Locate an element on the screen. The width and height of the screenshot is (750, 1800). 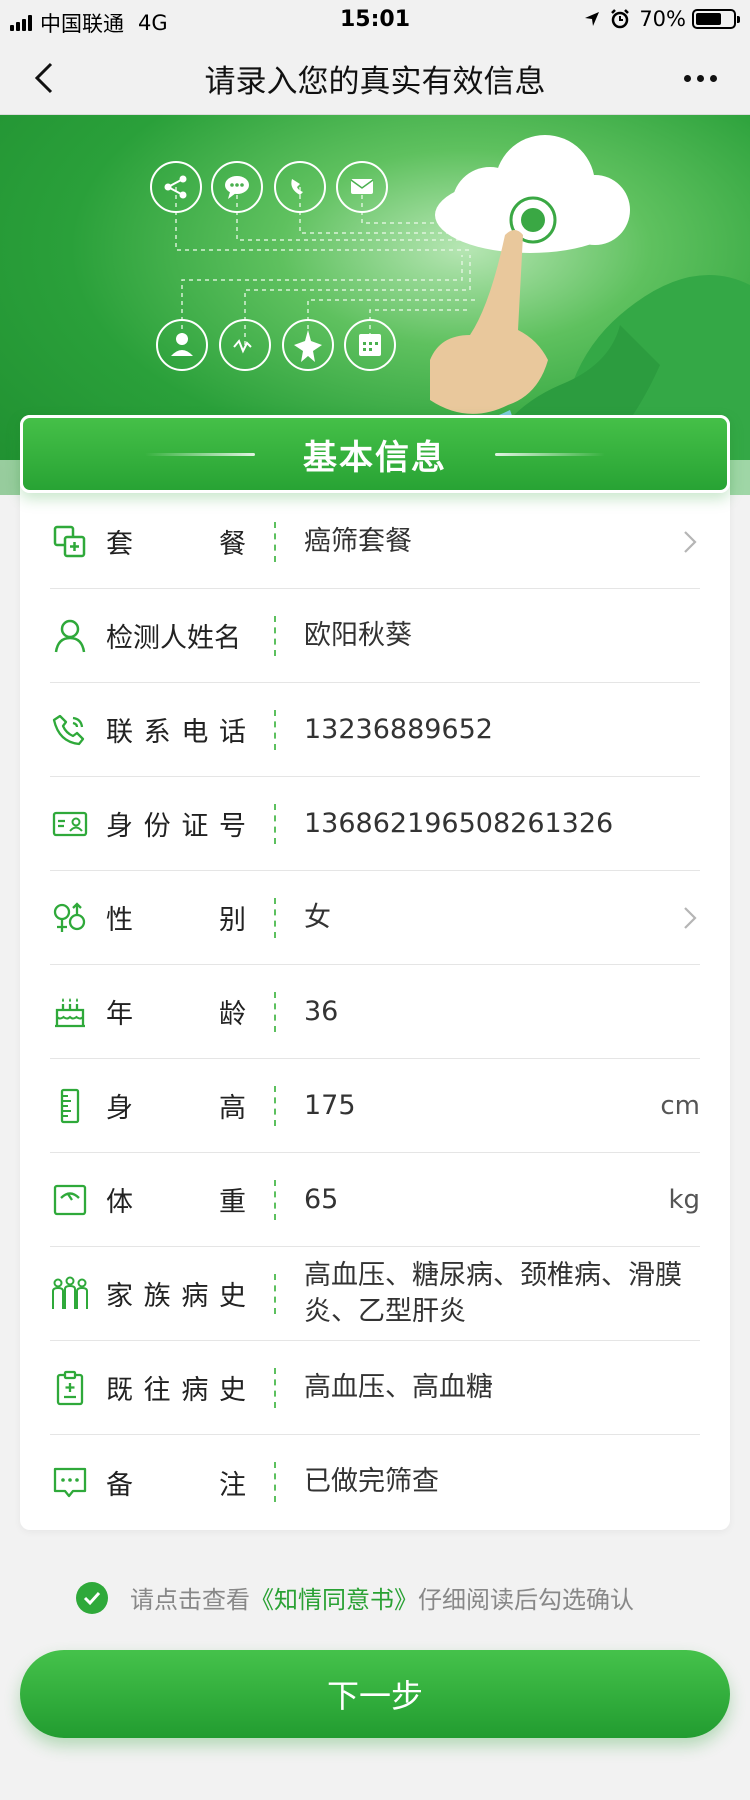
field-value: 已做完筛查 is located at coordinates (502, 1482).